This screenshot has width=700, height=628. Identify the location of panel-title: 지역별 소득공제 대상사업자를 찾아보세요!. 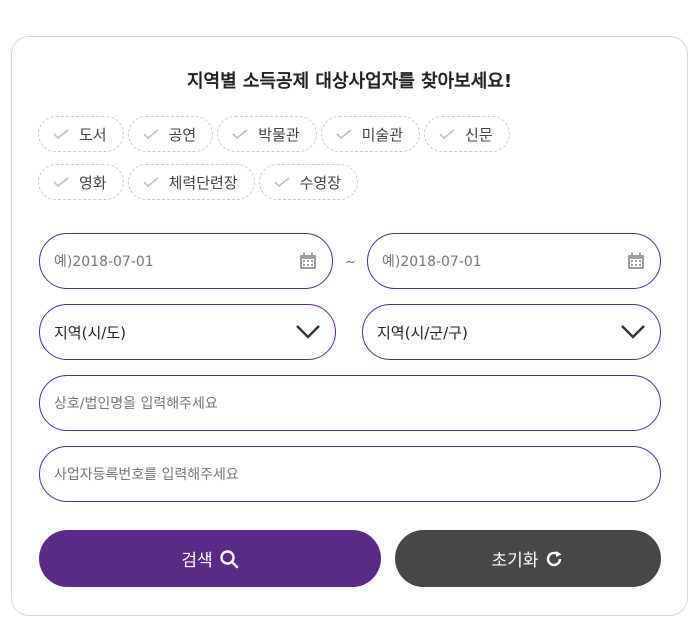
(349, 81).